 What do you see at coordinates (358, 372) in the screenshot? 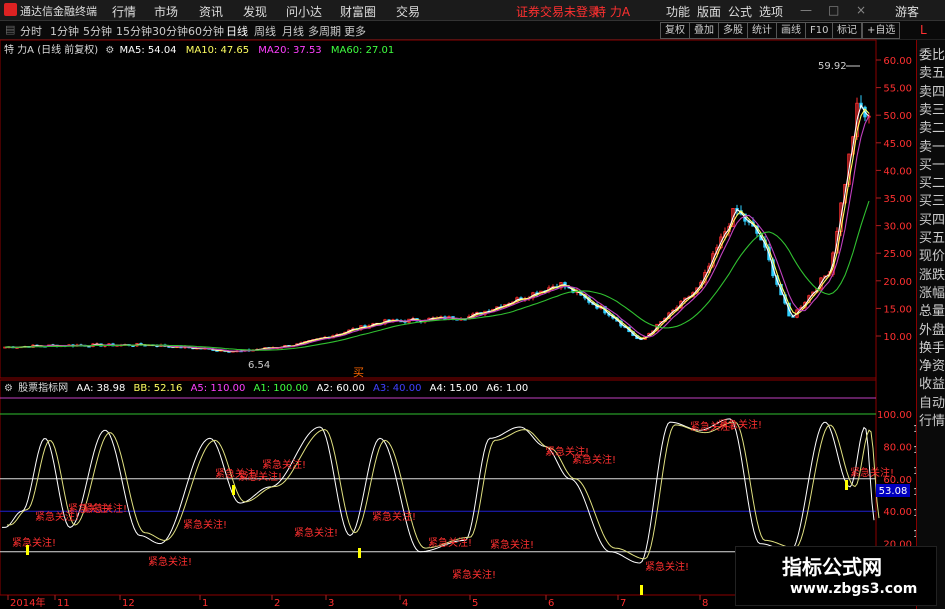
I see `buy-marker: 买` at bounding box center [358, 372].